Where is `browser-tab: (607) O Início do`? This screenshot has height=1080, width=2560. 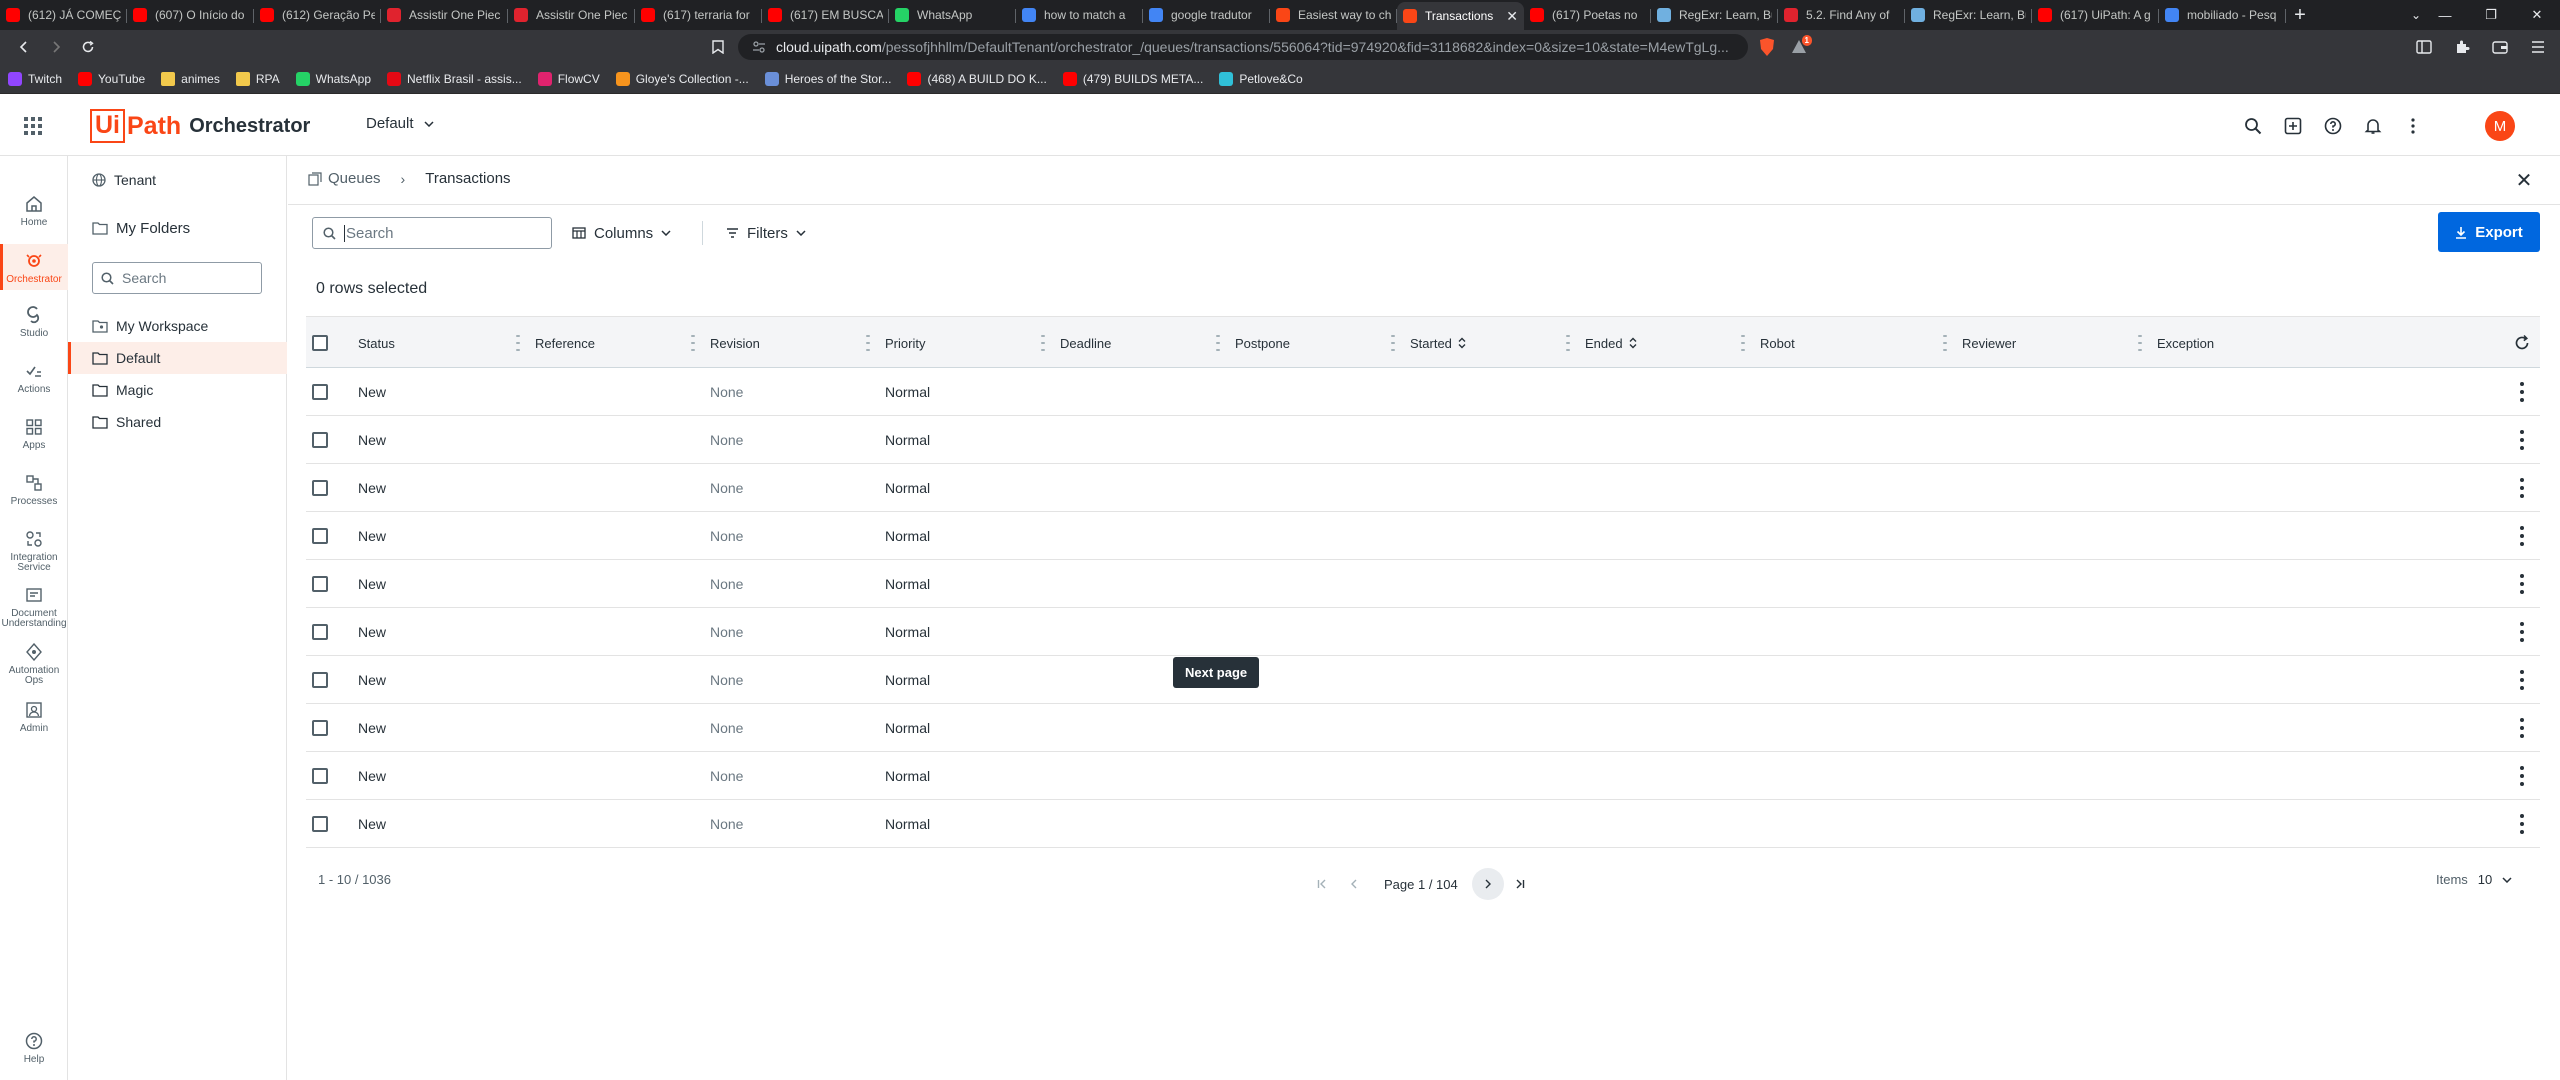 browser-tab: (607) O Início do is located at coordinates (190, 15).